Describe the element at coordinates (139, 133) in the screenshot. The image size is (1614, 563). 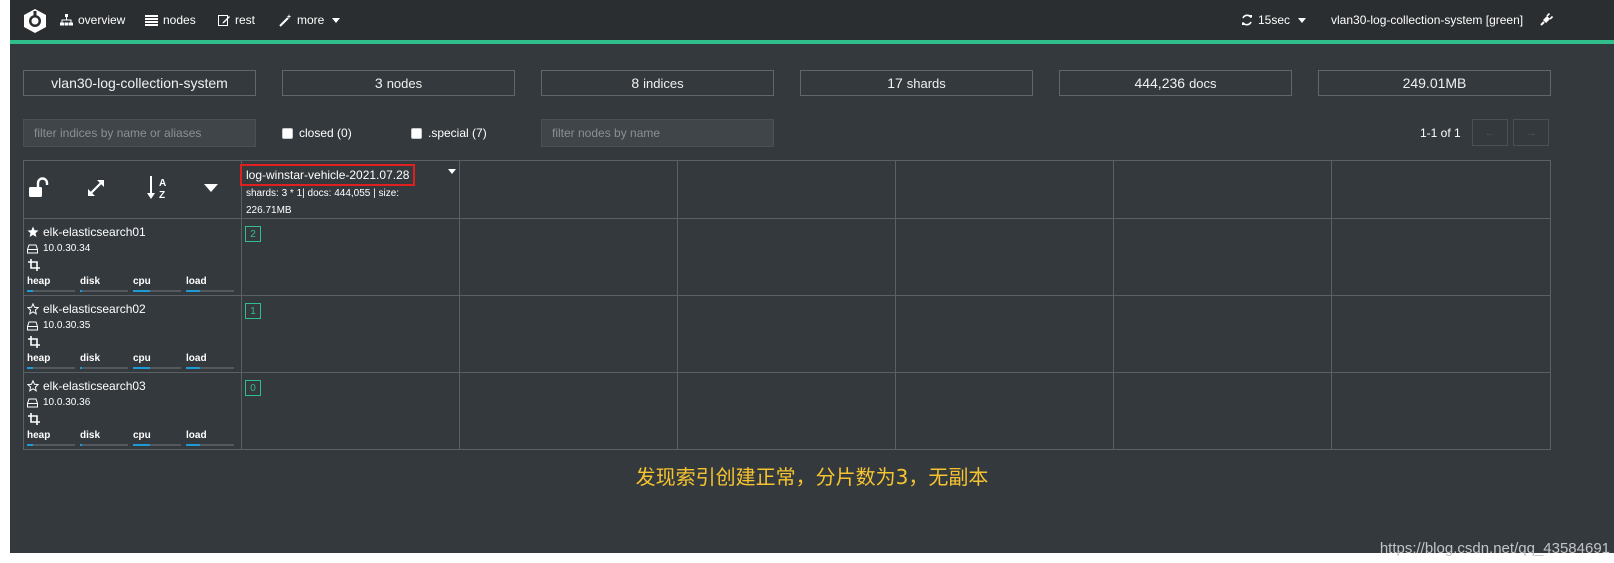
I see `filter-indices-input` at that location.